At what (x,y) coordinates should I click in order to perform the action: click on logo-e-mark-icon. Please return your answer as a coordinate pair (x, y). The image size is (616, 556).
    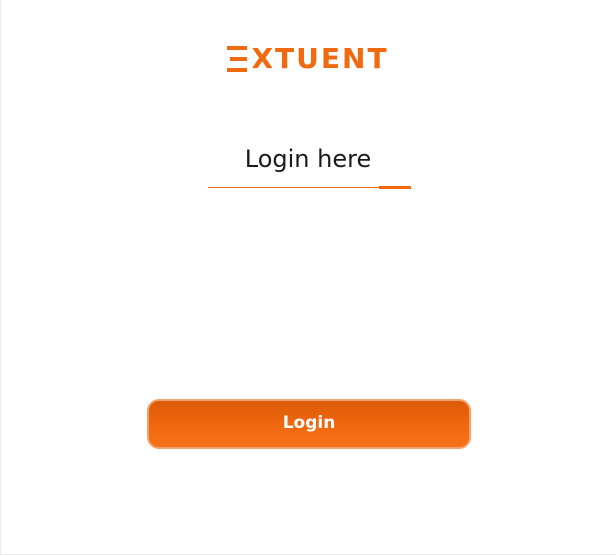
    Looking at the image, I should click on (237, 59).